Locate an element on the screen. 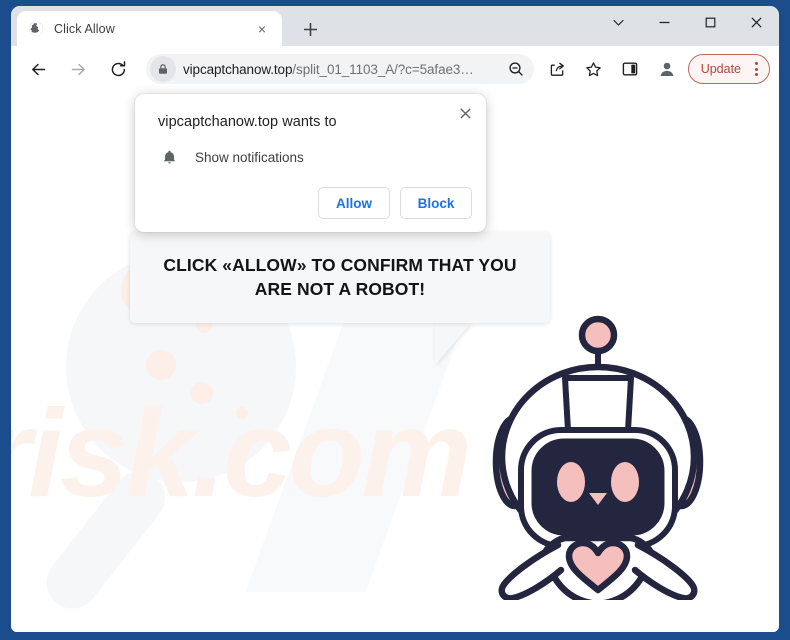 This screenshot has height=640, width=790. side-panel-icon is located at coordinates (630, 69).